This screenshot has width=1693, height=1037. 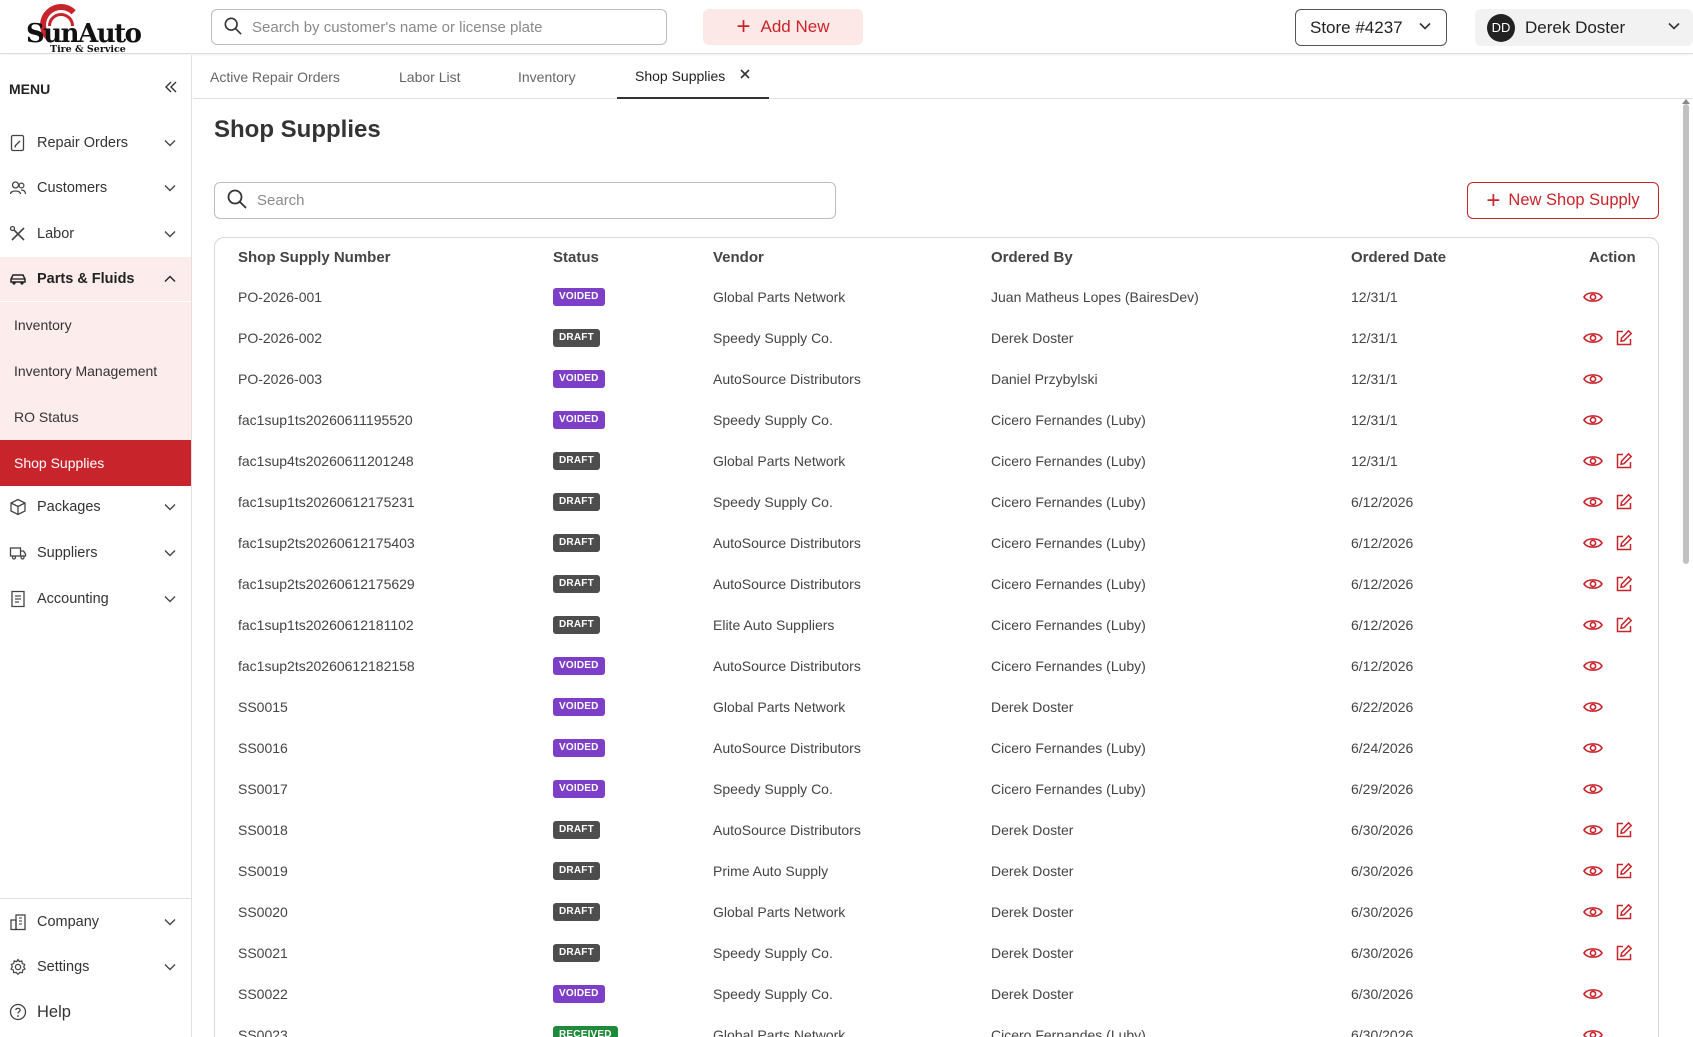 What do you see at coordinates (171, 922) in the screenshot?
I see `chevron-down-icon` at bounding box center [171, 922].